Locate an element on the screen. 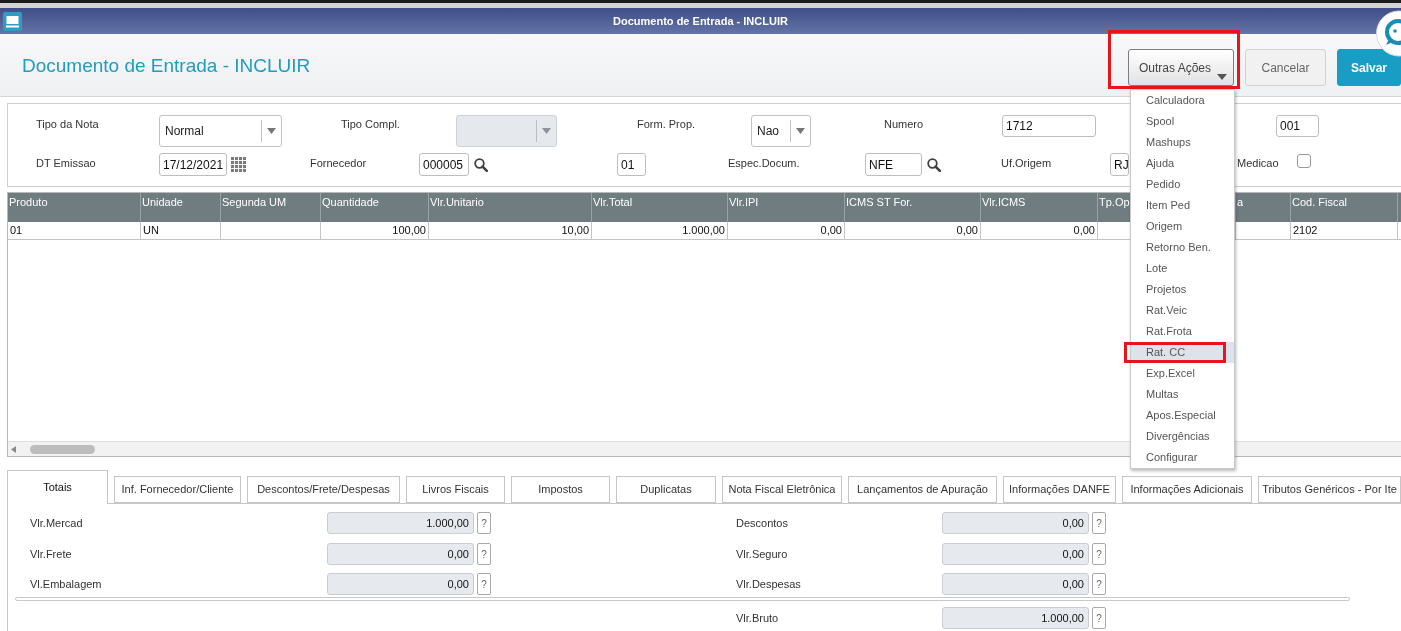  table-cell: 10,00 is located at coordinates (510, 230).